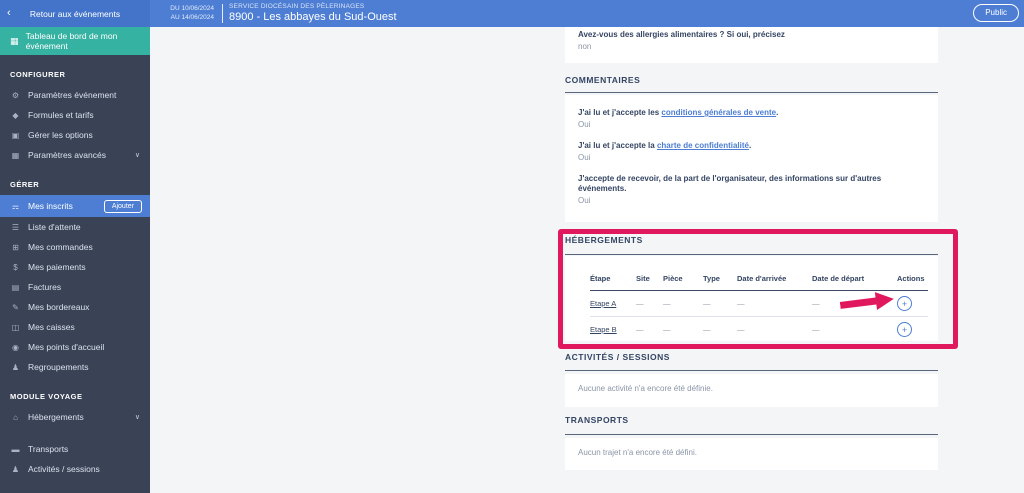  I want to click on col-type: Type, so click(720, 280).